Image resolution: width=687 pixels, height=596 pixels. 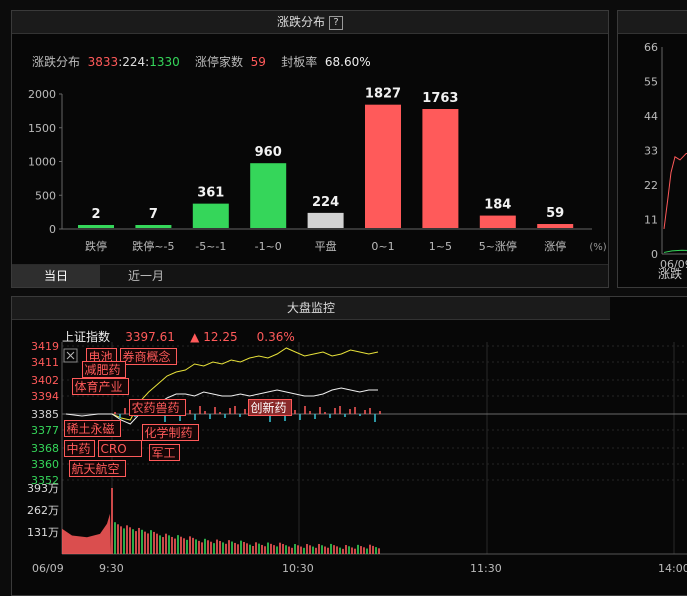 What do you see at coordinates (675, 190) in the screenshot?
I see `up-count-line` at bounding box center [675, 190].